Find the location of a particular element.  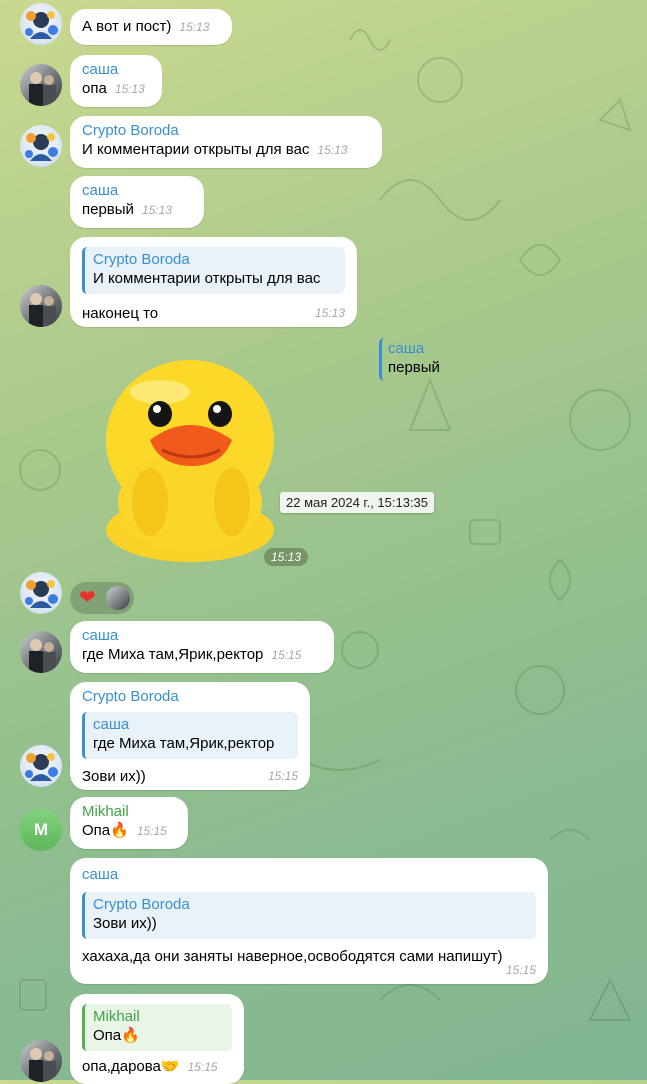

quote-text: Опа🔥 is located at coordinates (116, 1035).